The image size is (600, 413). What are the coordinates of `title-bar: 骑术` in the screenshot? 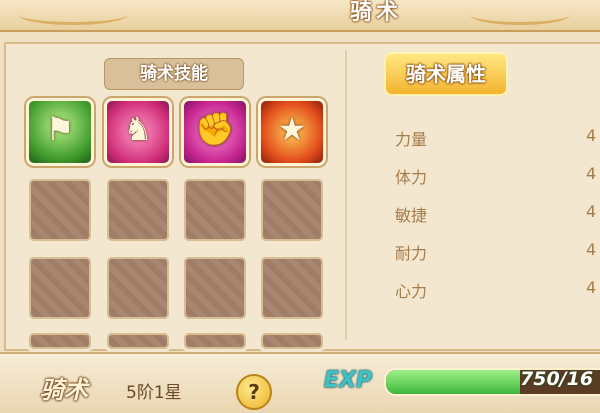 It's located at (300, 16).